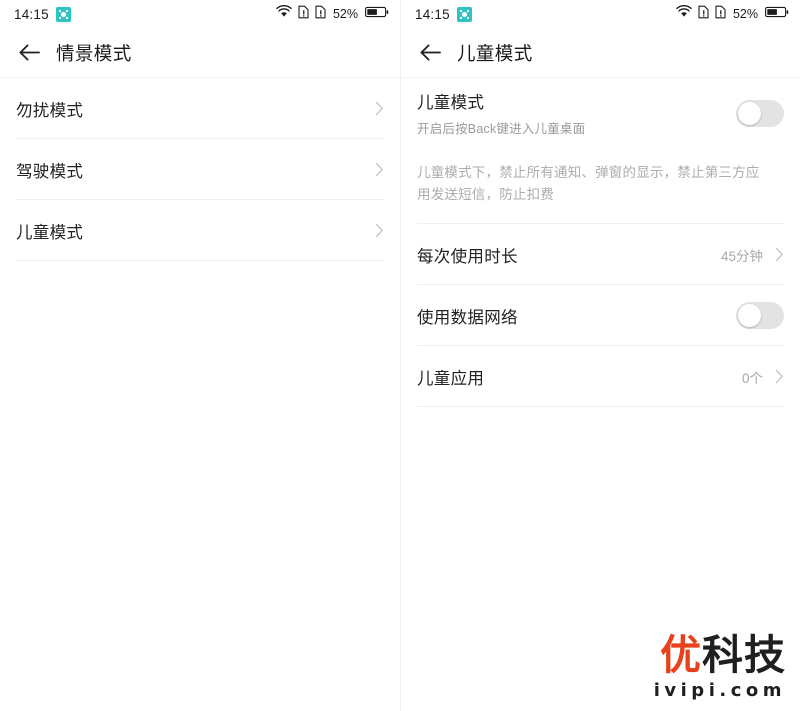 The width and height of the screenshot is (800, 711). I want to click on watermark-domain: ivipi.com, so click(719, 690).